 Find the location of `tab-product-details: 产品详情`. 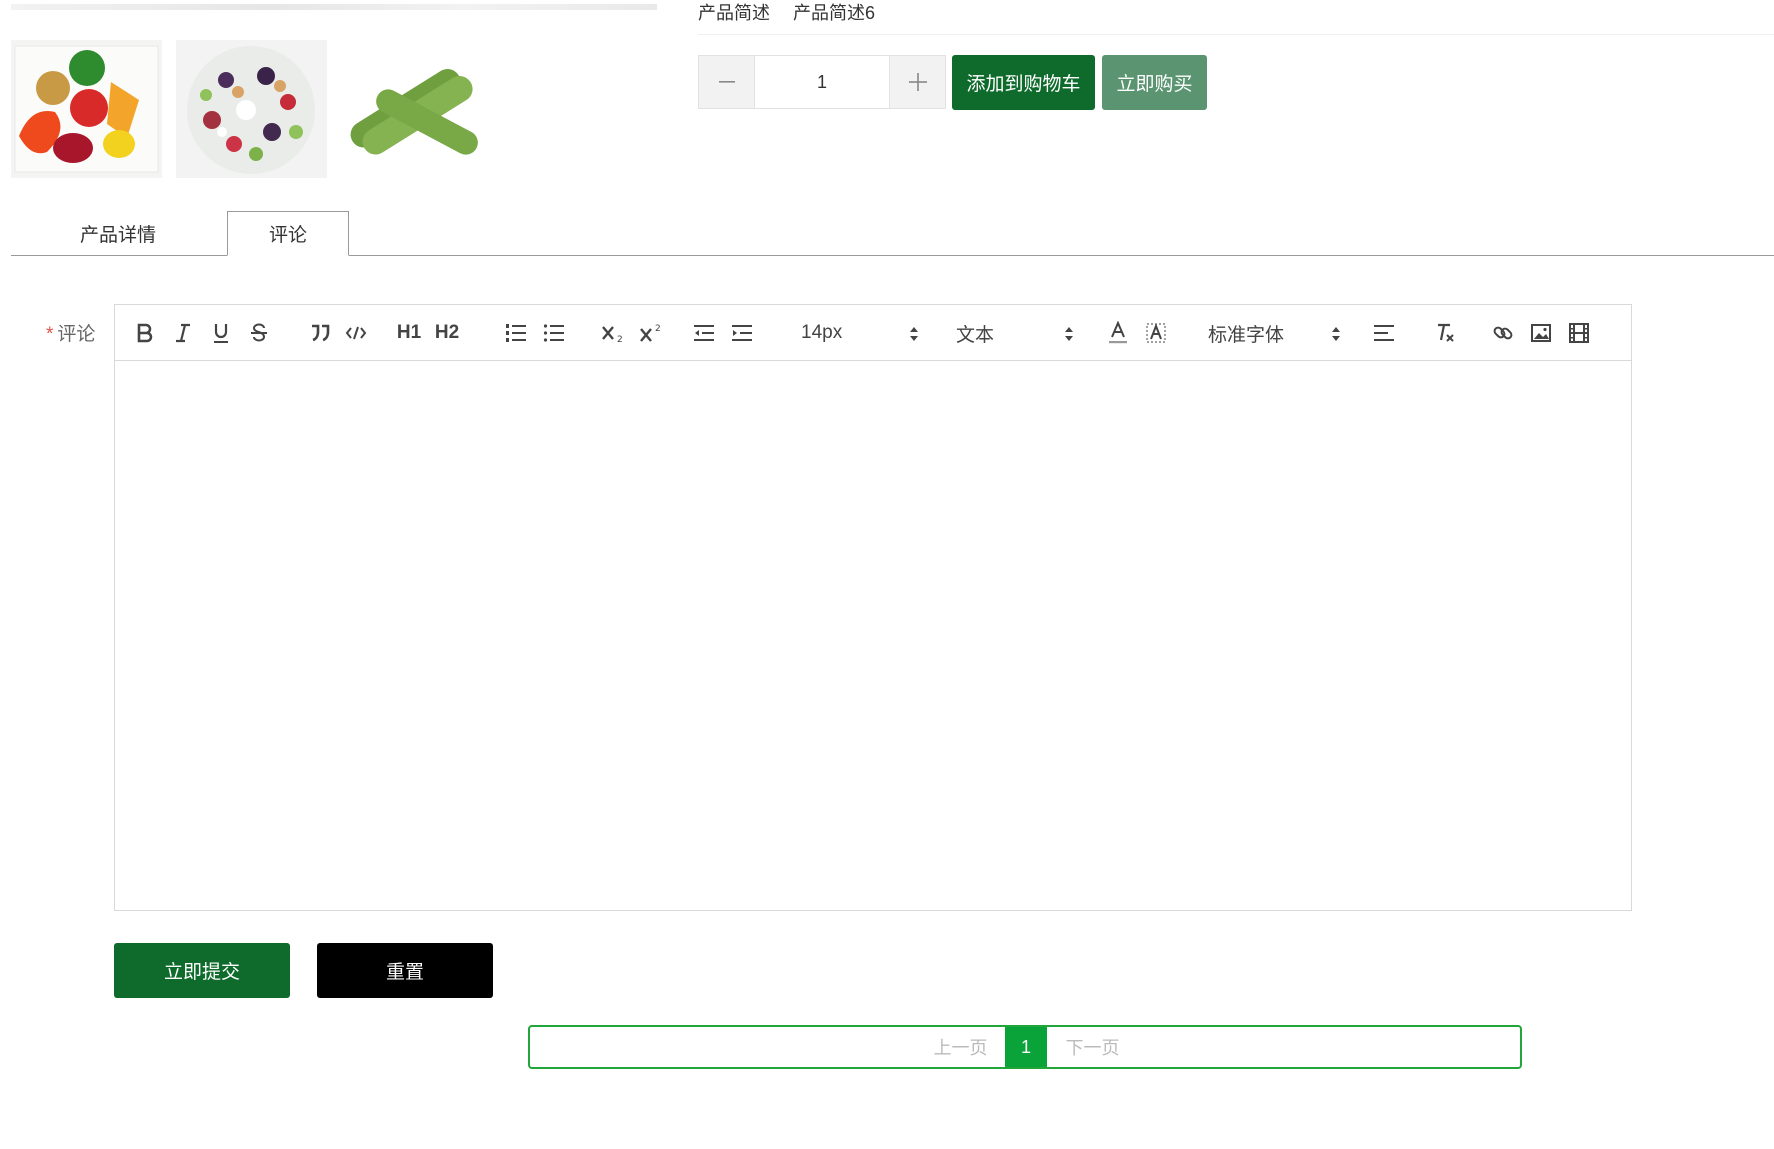

tab-product-details: 产品详情 is located at coordinates (118, 233).